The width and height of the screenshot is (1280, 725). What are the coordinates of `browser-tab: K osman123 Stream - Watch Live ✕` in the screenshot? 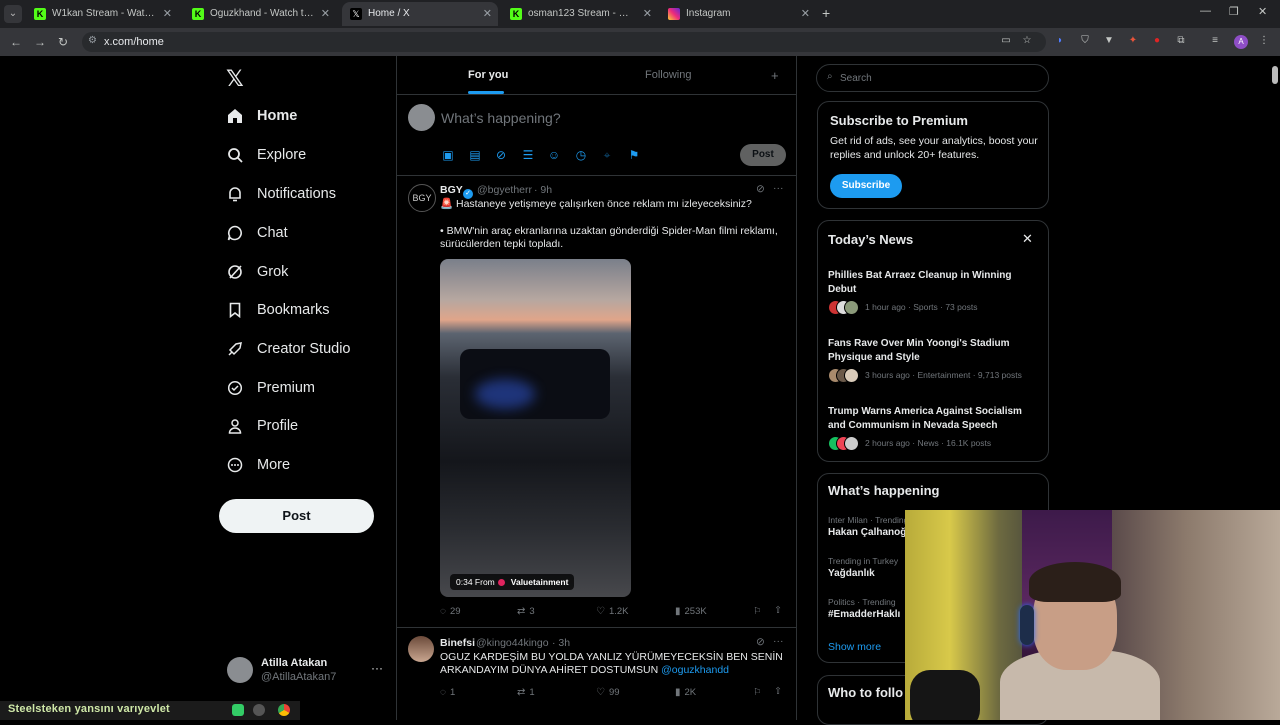 It's located at (580, 14).